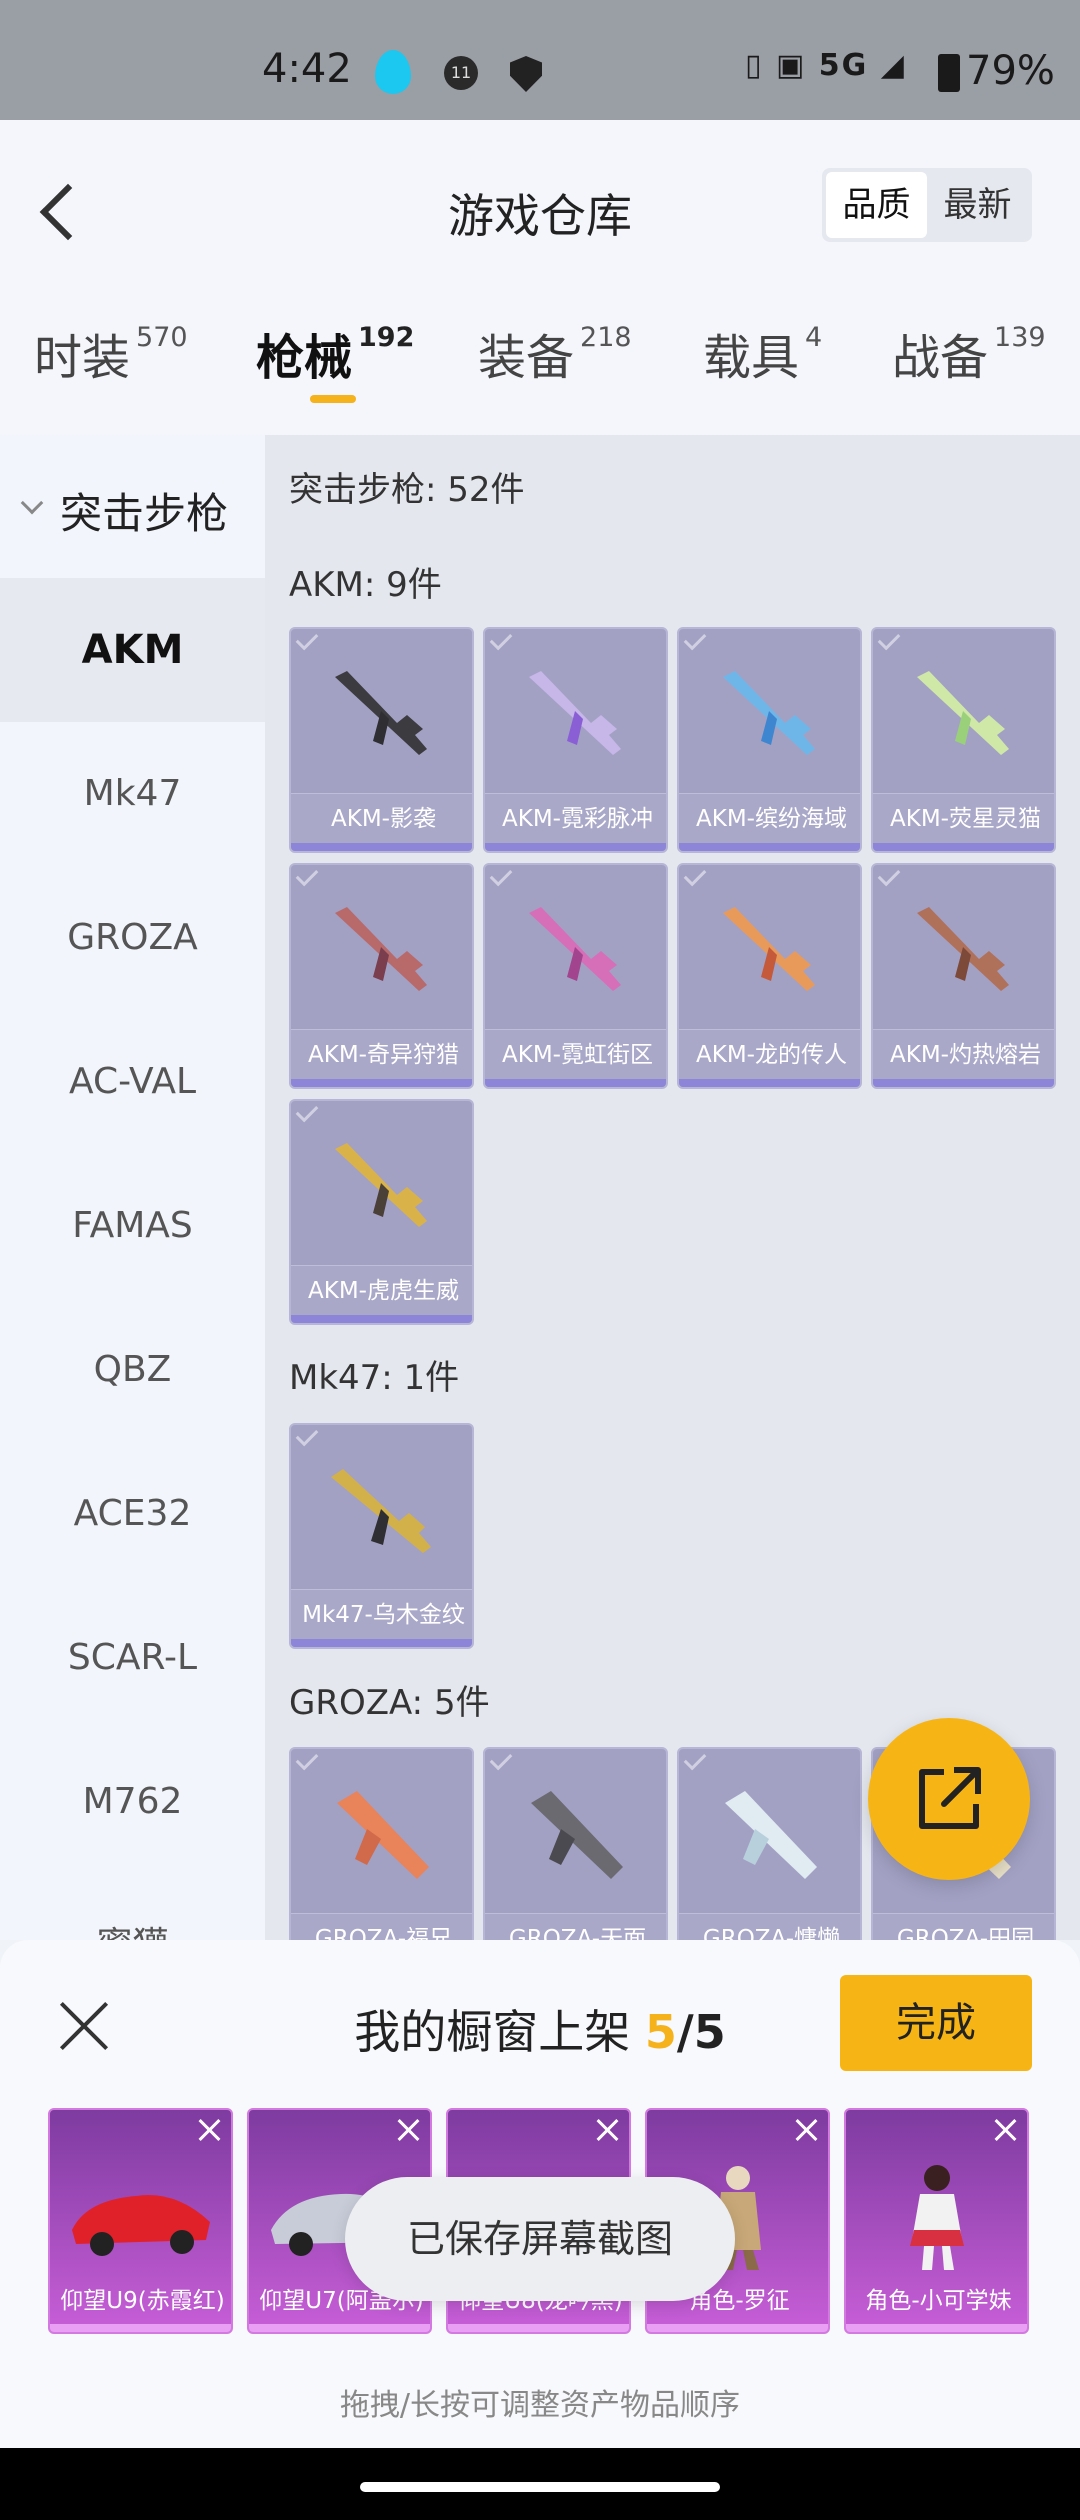  What do you see at coordinates (751, 358) in the screenshot?
I see `tab-label: 载具` at bounding box center [751, 358].